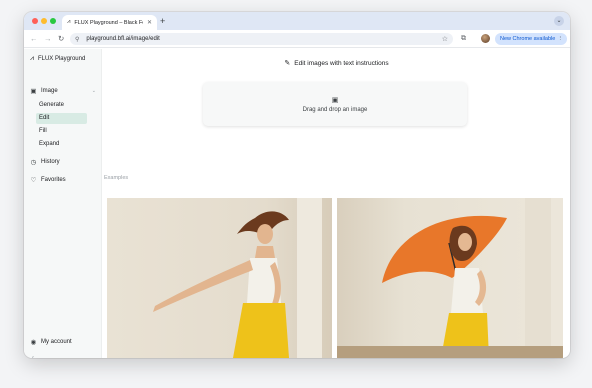 This screenshot has width=592, height=388. Describe the element at coordinates (33, 91) in the screenshot. I see `image-icon: ▣` at that location.